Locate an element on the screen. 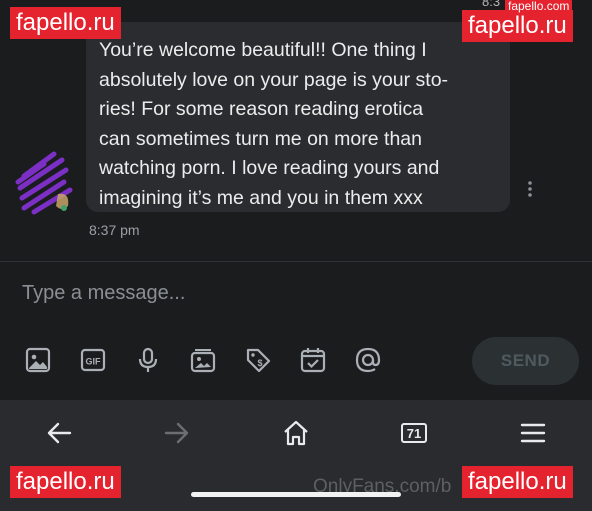 The height and width of the screenshot is (511, 592). microphone-icon is located at coordinates (148, 359).